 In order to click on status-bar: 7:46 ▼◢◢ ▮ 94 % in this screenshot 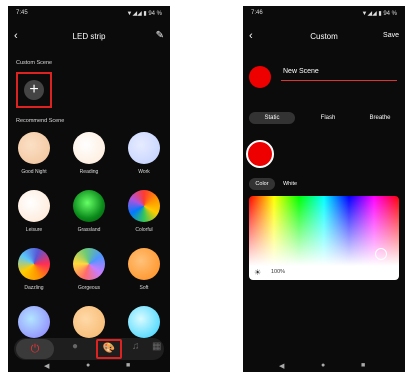, I will do `click(324, 15)`.